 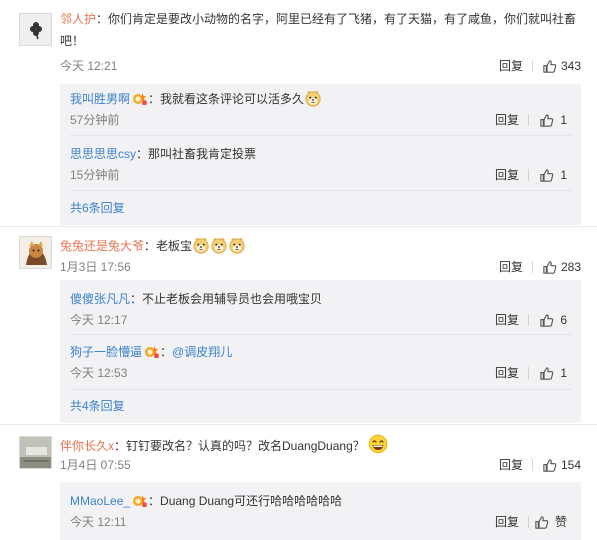 I want to click on reply-item: 思思思思csy：那叫社畜我肯定投票 15分钟前 回复 1, so click(x=320, y=164).